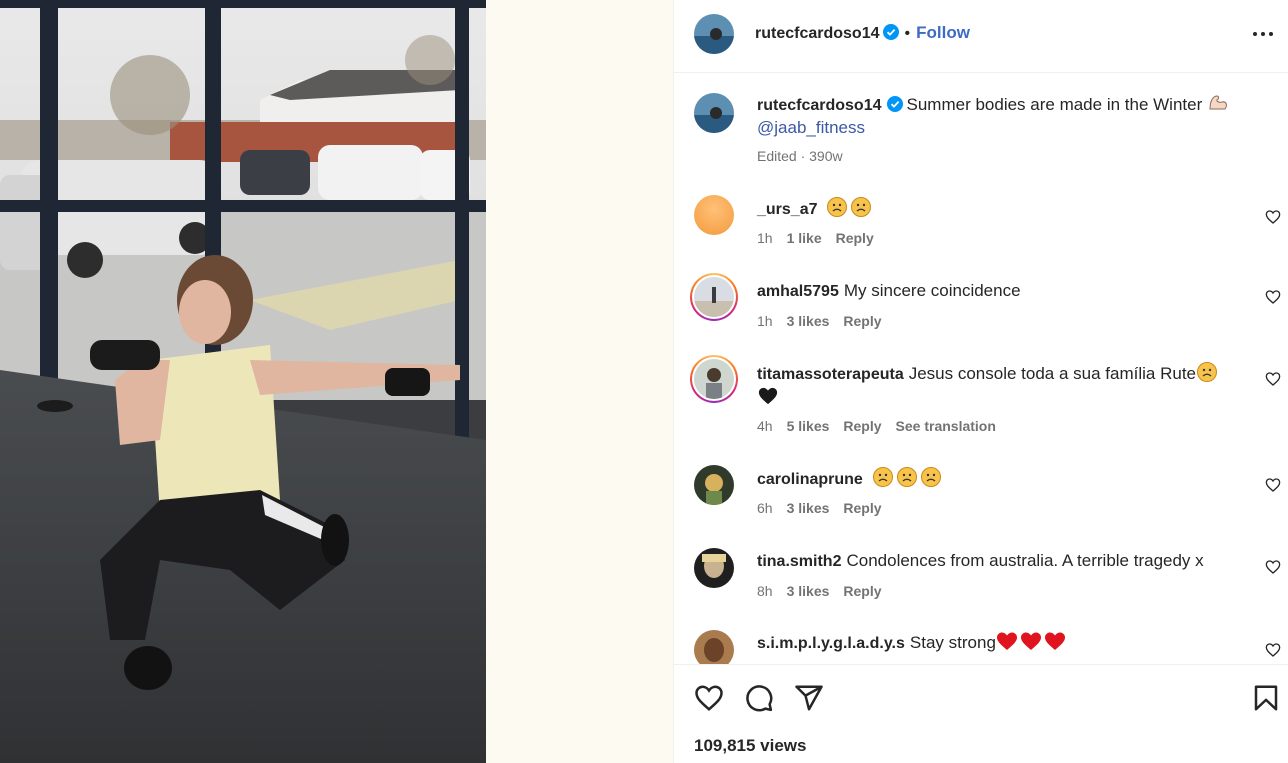 This screenshot has height=763, width=1288. What do you see at coordinates (943, 32) in the screenshot?
I see `follow-button: Follow` at bounding box center [943, 32].